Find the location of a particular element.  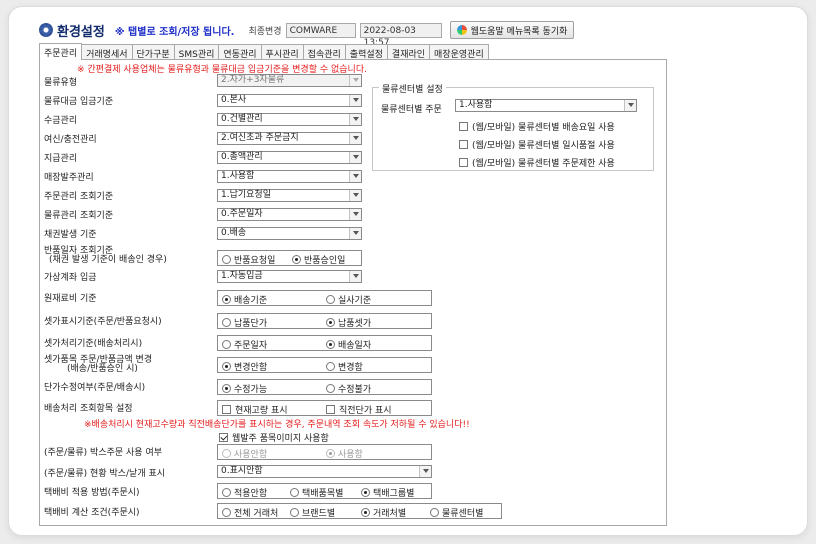

last-modified-time: 2022-08-03 13:57 is located at coordinates (400, 35).